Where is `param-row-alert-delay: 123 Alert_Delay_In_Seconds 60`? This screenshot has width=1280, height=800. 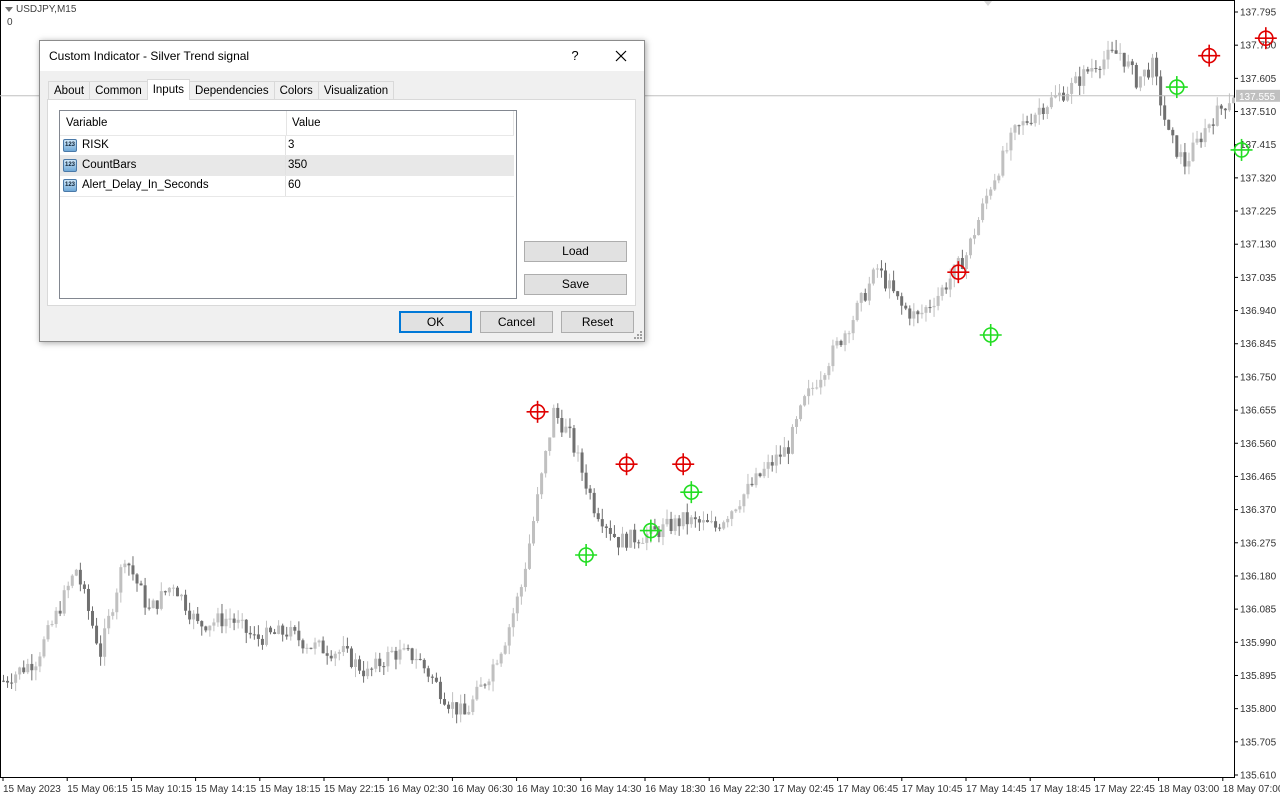
param-row-alert-delay: 123 Alert_Delay_In_Seconds 60 is located at coordinates (287, 186).